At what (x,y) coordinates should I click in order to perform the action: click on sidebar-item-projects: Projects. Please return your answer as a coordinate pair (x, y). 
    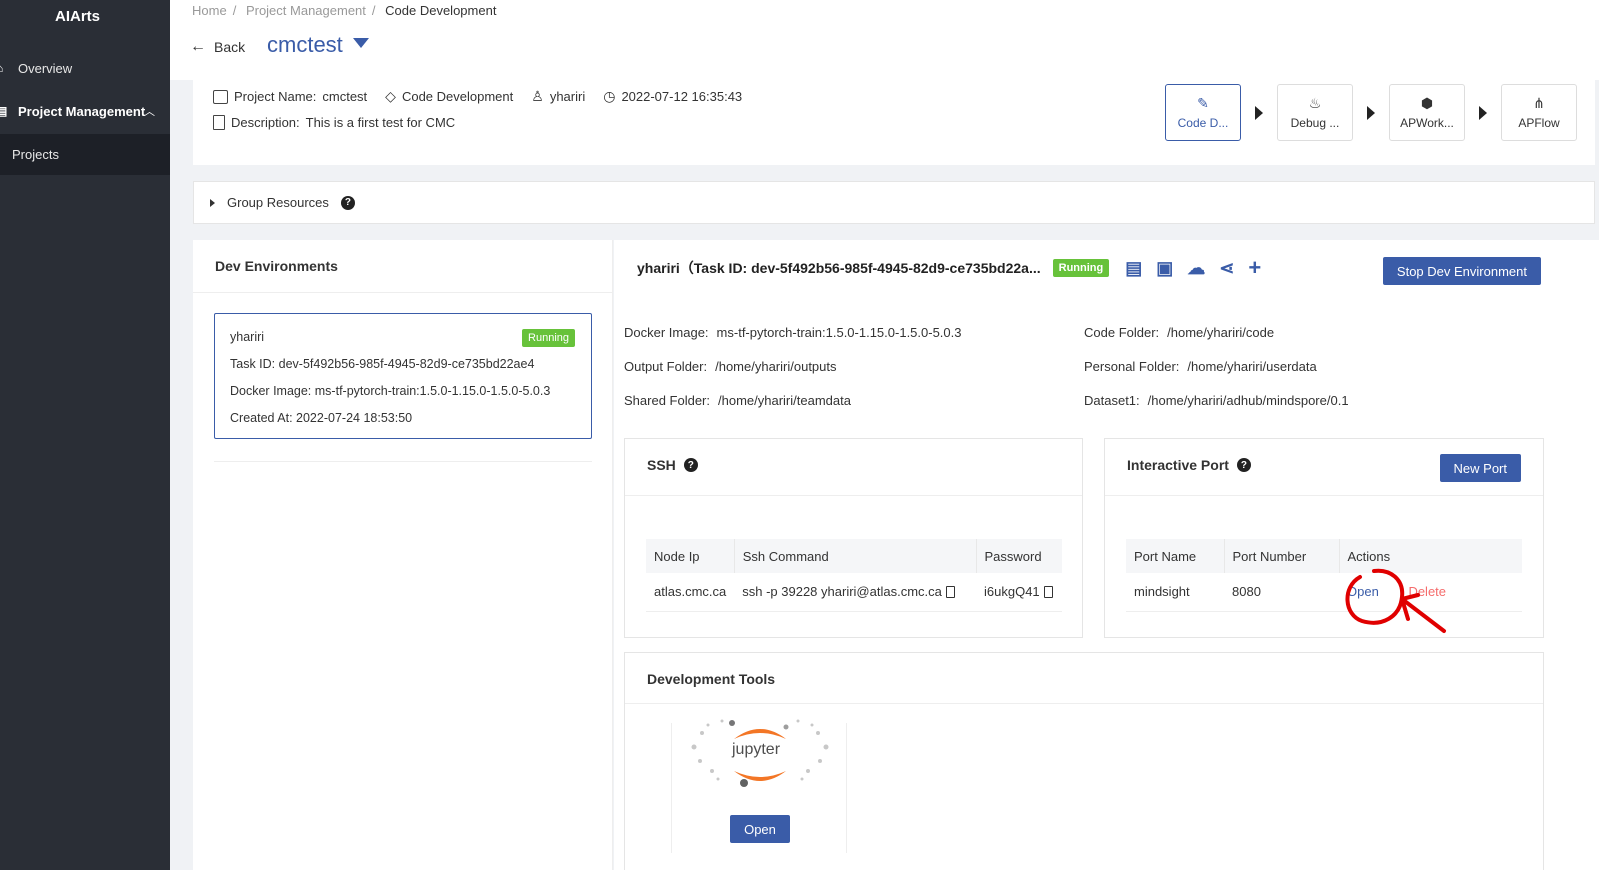
    Looking at the image, I should click on (85, 154).